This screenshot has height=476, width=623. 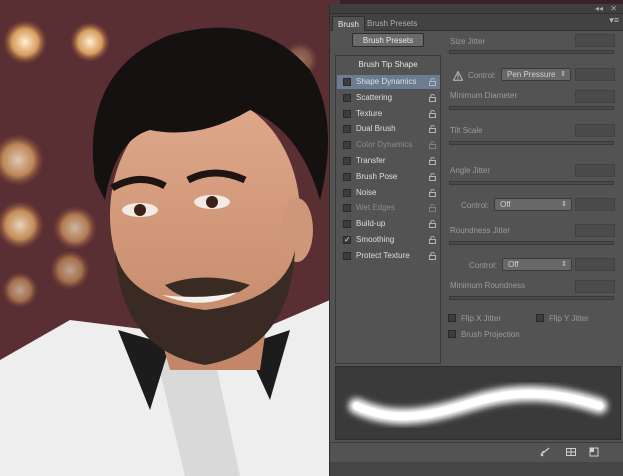 What do you see at coordinates (483, 265) in the screenshot?
I see `roundness-control-label: Control:` at bounding box center [483, 265].